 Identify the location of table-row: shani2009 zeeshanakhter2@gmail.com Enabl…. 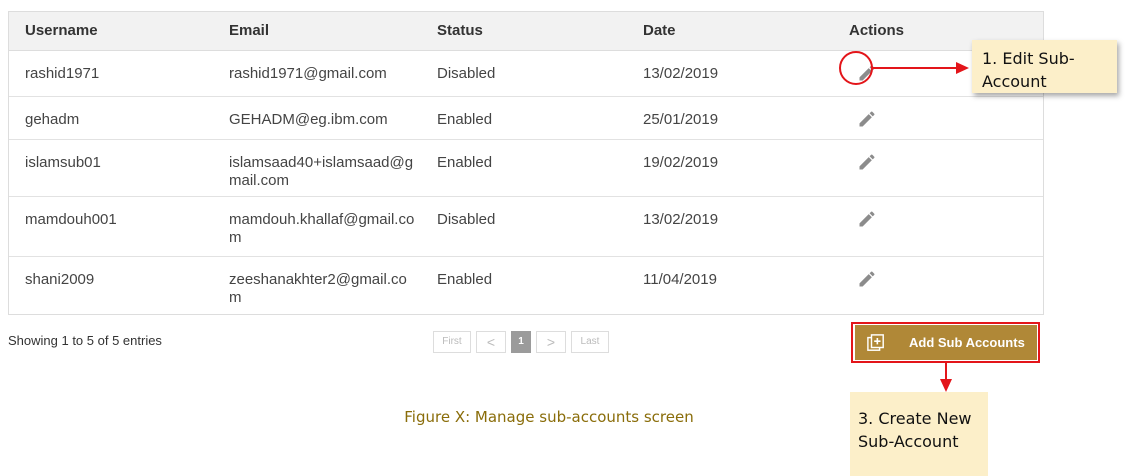
(526, 285).